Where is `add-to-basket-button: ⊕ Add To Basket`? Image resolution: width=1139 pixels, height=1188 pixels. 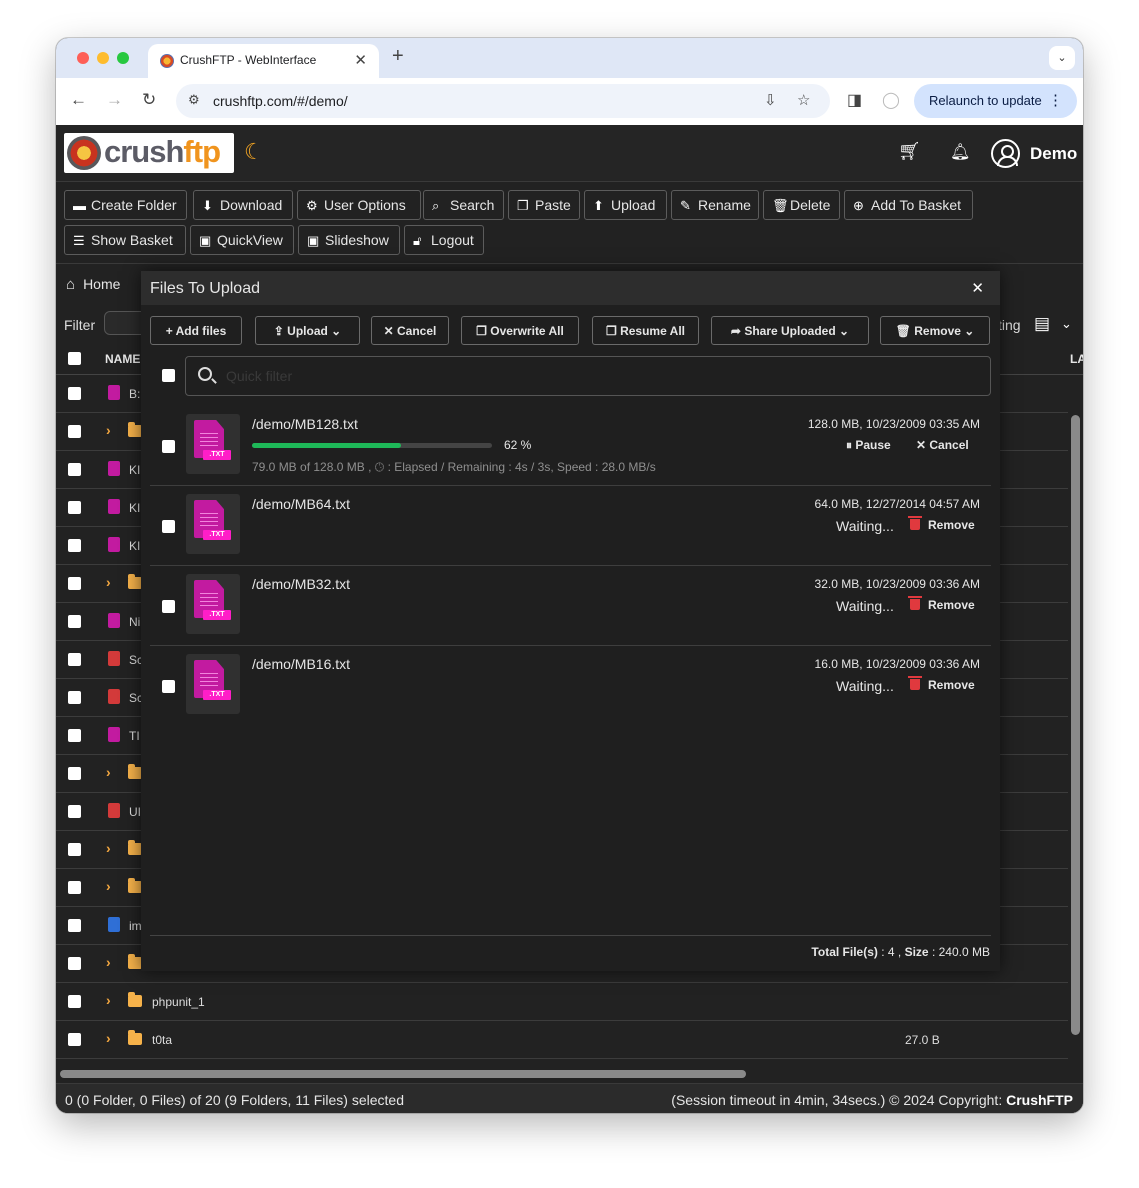 add-to-basket-button: ⊕ Add To Basket is located at coordinates (908, 205).